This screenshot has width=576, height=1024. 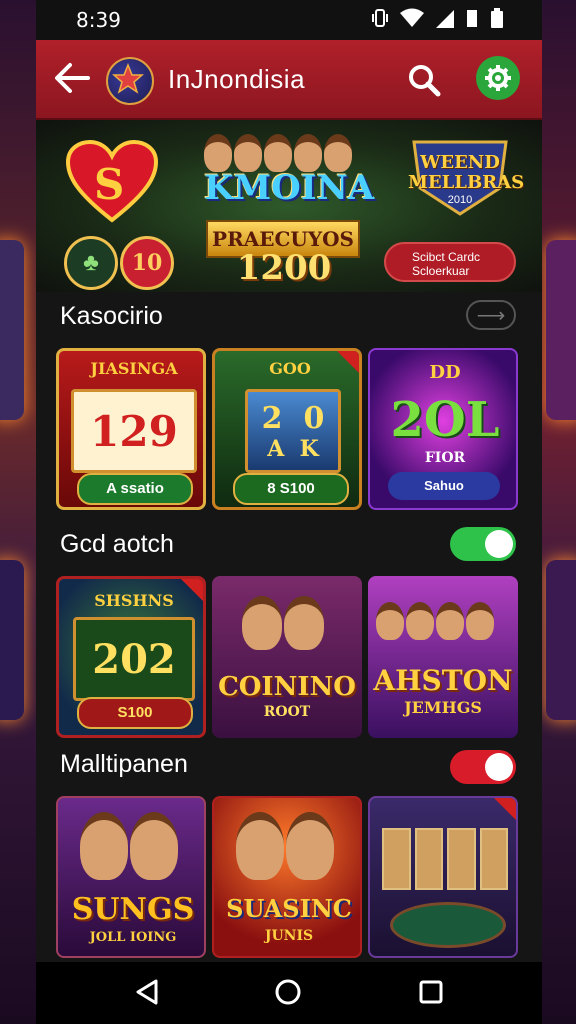 What do you see at coordinates (284, 268) in the screenshot?
I see `promo-amount: 1200` at bounding box center [284, 268].